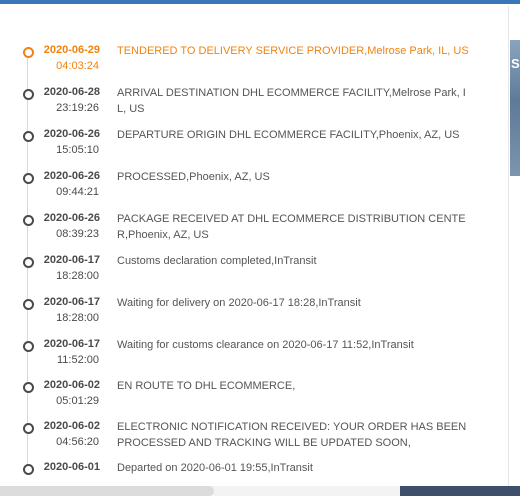  What do you see at coordinates (515, 63) in the screenshot?
I see `side-panel-letter: S` at bounding box center [515, 63].